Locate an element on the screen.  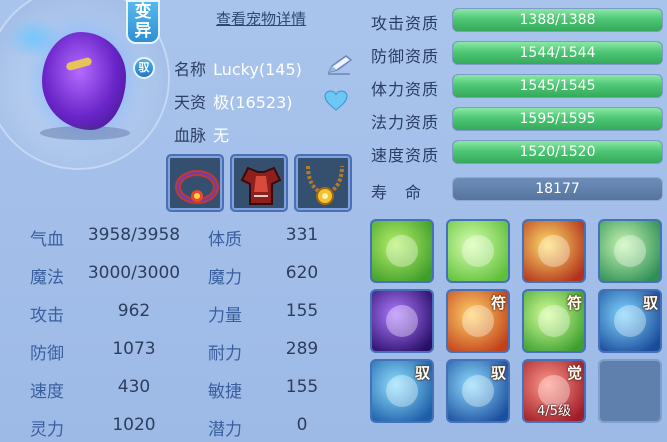
ring-icon is located at coordinates (197, 187).